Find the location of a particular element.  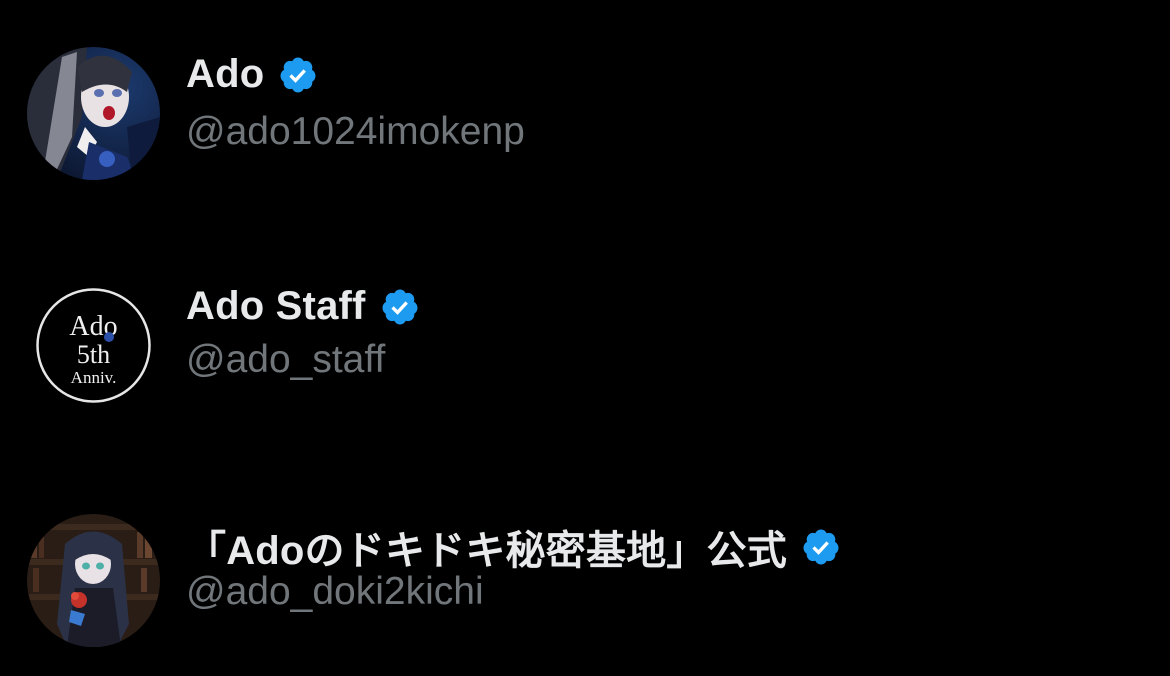

display-name: Ado is located at coordinates (225, 74).